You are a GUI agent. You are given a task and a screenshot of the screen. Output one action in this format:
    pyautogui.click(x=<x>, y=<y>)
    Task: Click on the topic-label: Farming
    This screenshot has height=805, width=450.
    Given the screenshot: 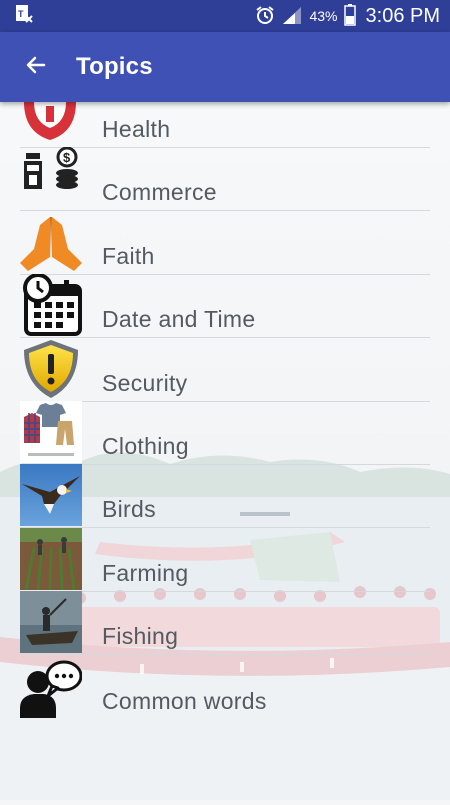 What is the action you would take?
    pyautogui.click(x=145, y=572)
    